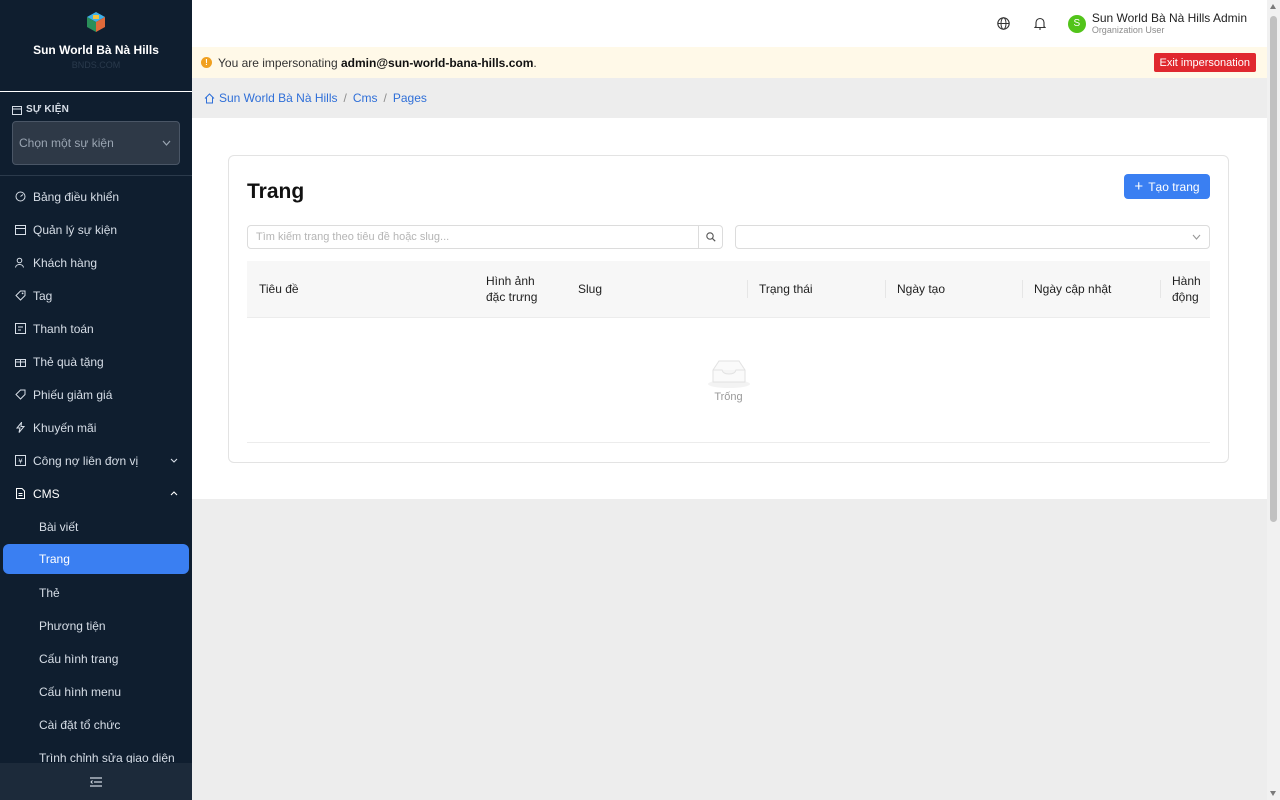 This screenshot has width=1280, height=800. Describe the element at coordinates (410, 98) in the screenshot. I see `breadcrumb-pages: Pages` at that location.